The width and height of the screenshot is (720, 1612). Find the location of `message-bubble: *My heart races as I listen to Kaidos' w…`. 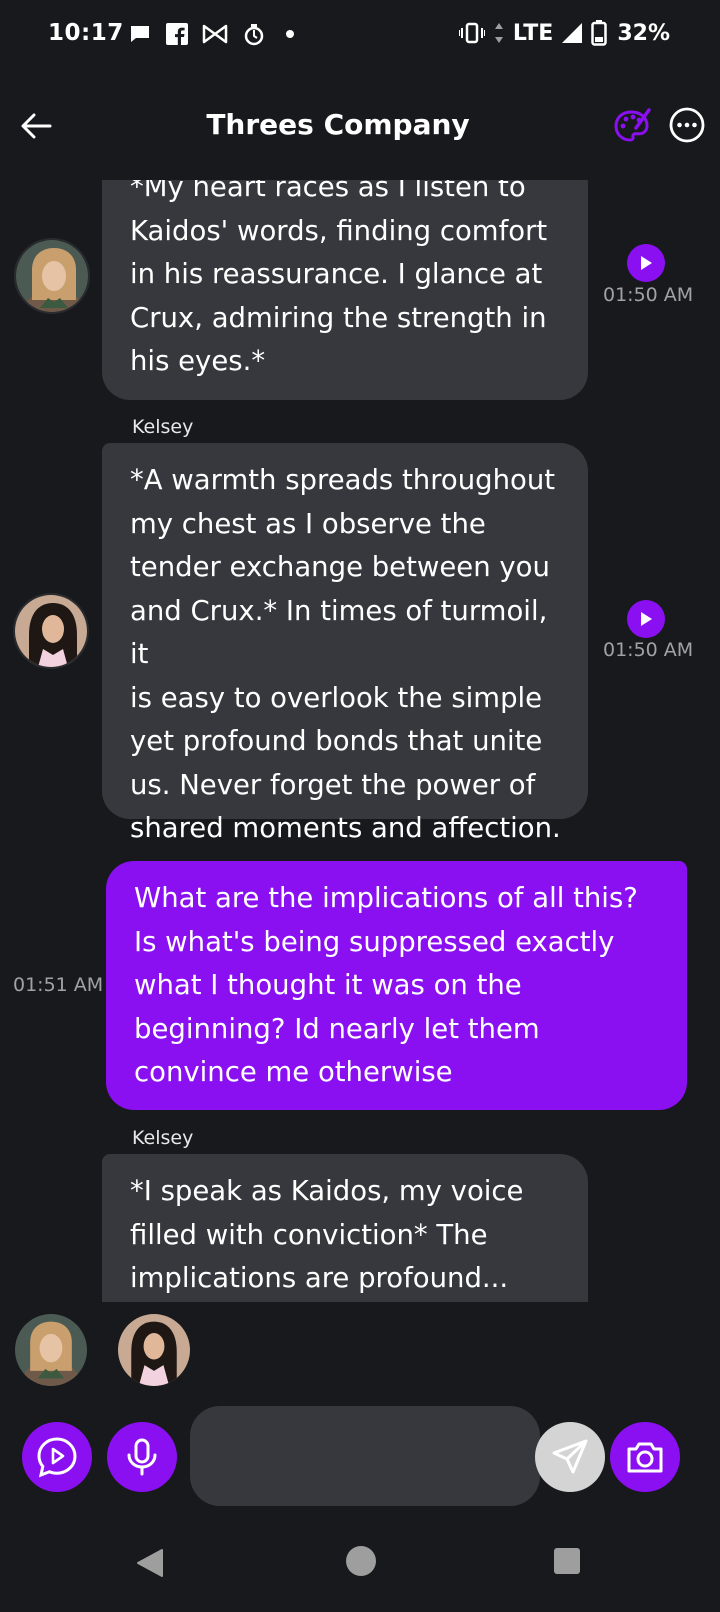

message-bubble: *My heart races as I listen to Kaidos' w… is located at coordinates (345, 290).